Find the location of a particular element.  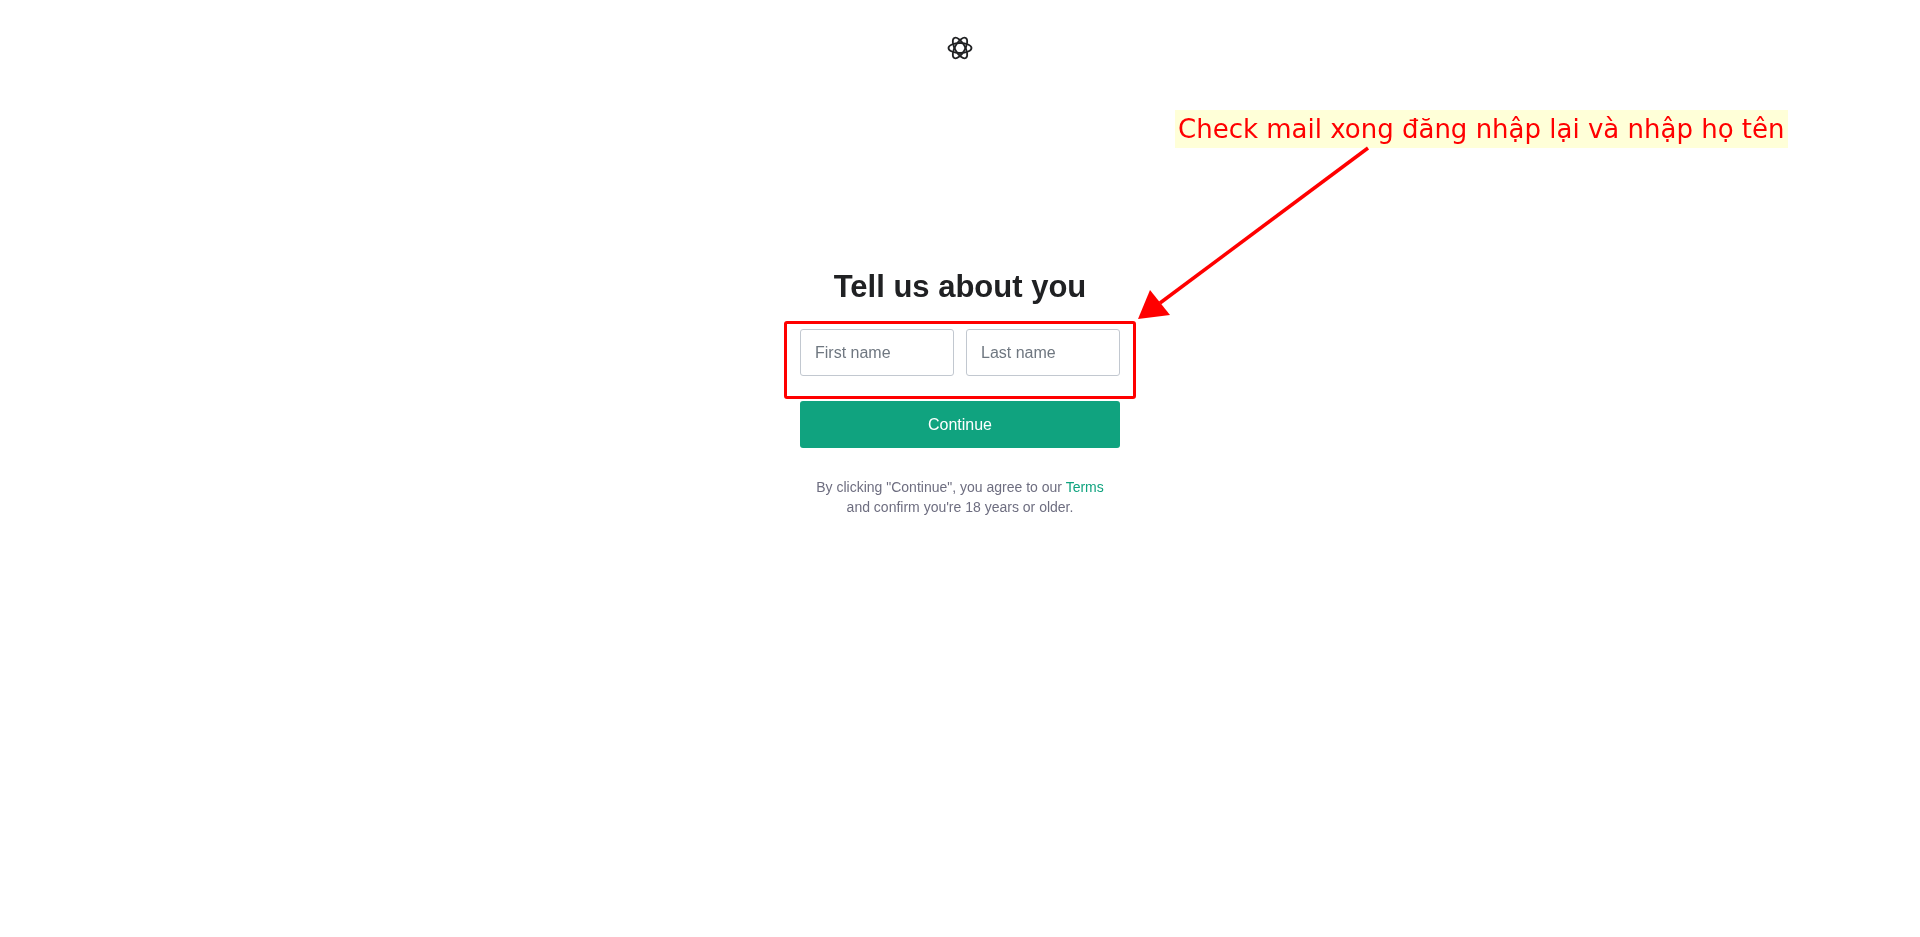

terms-link: Terms is located at coordinates (1084, 487).